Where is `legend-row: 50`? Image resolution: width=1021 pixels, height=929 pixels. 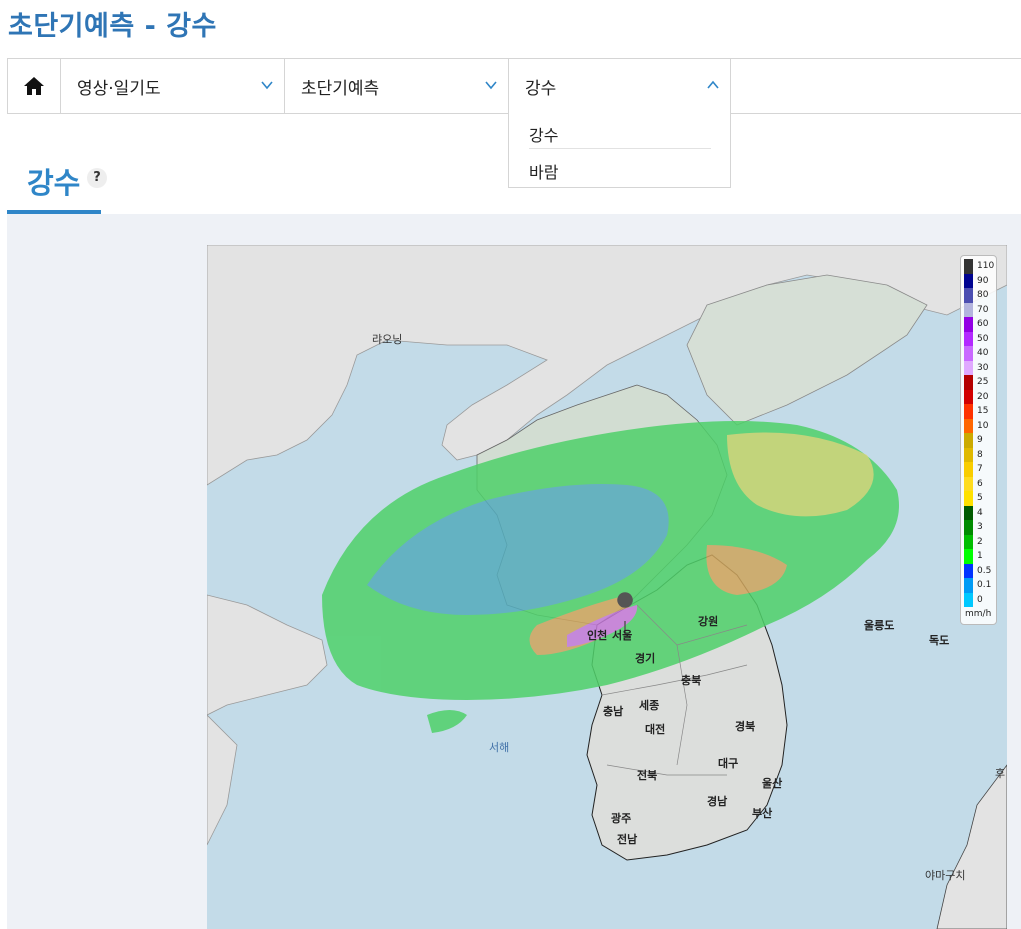
legend-row: 50 is located at coordinates (980, 338).